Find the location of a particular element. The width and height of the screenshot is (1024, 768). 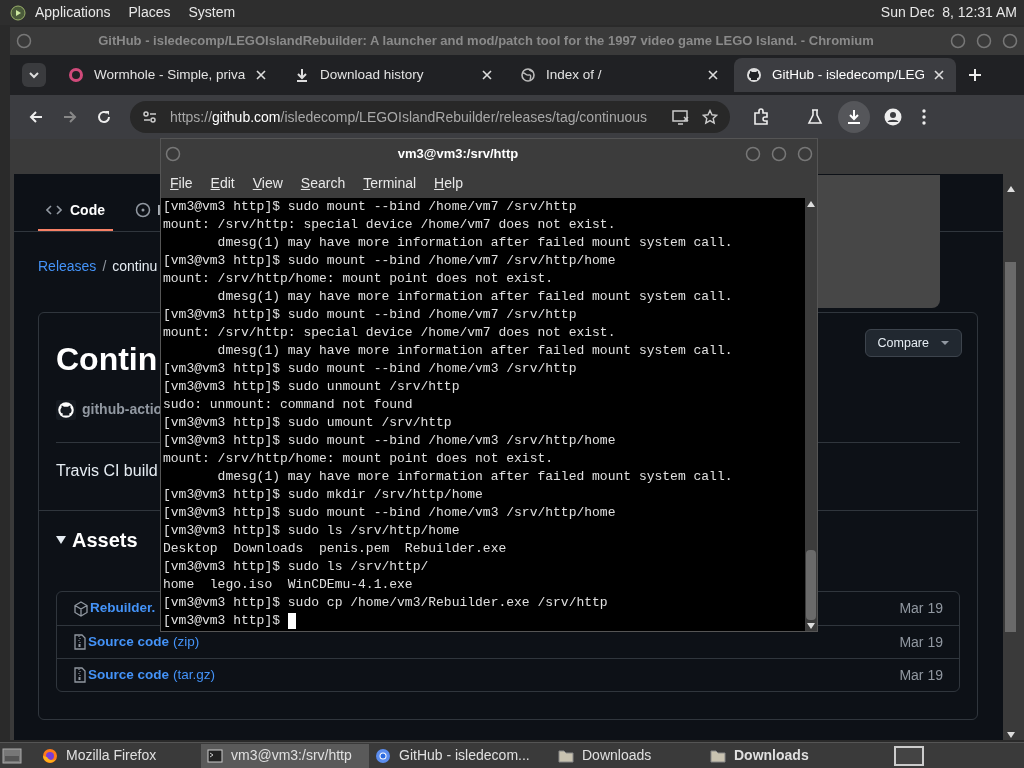

repo-nav-tab: Code is located at coordinates (75, 211).